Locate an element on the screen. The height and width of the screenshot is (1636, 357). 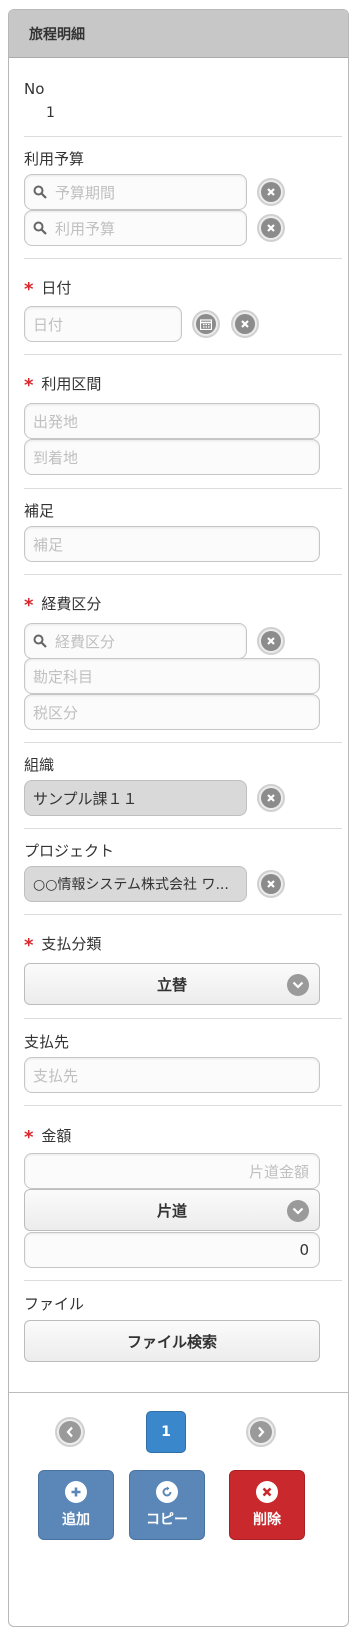
supplement-placeholder: 補足 is located at coordinates (48, 544).